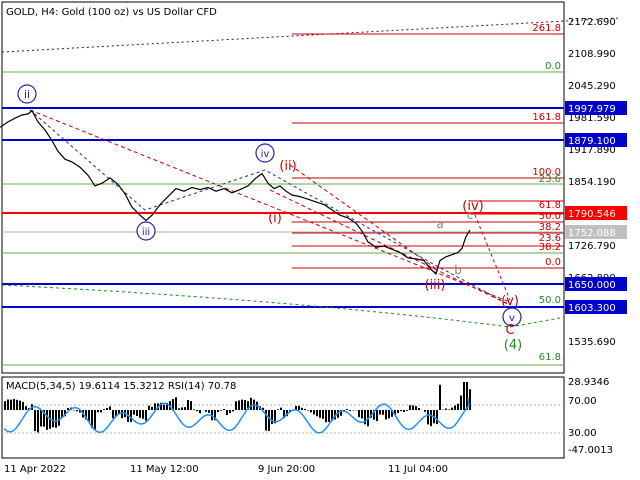  I want to click on level-tag: 1790.546, so click(592, 214).